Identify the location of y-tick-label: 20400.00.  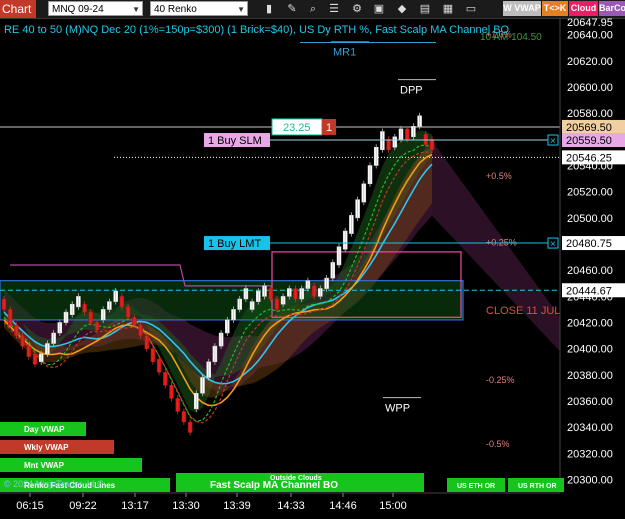
(590, 350).